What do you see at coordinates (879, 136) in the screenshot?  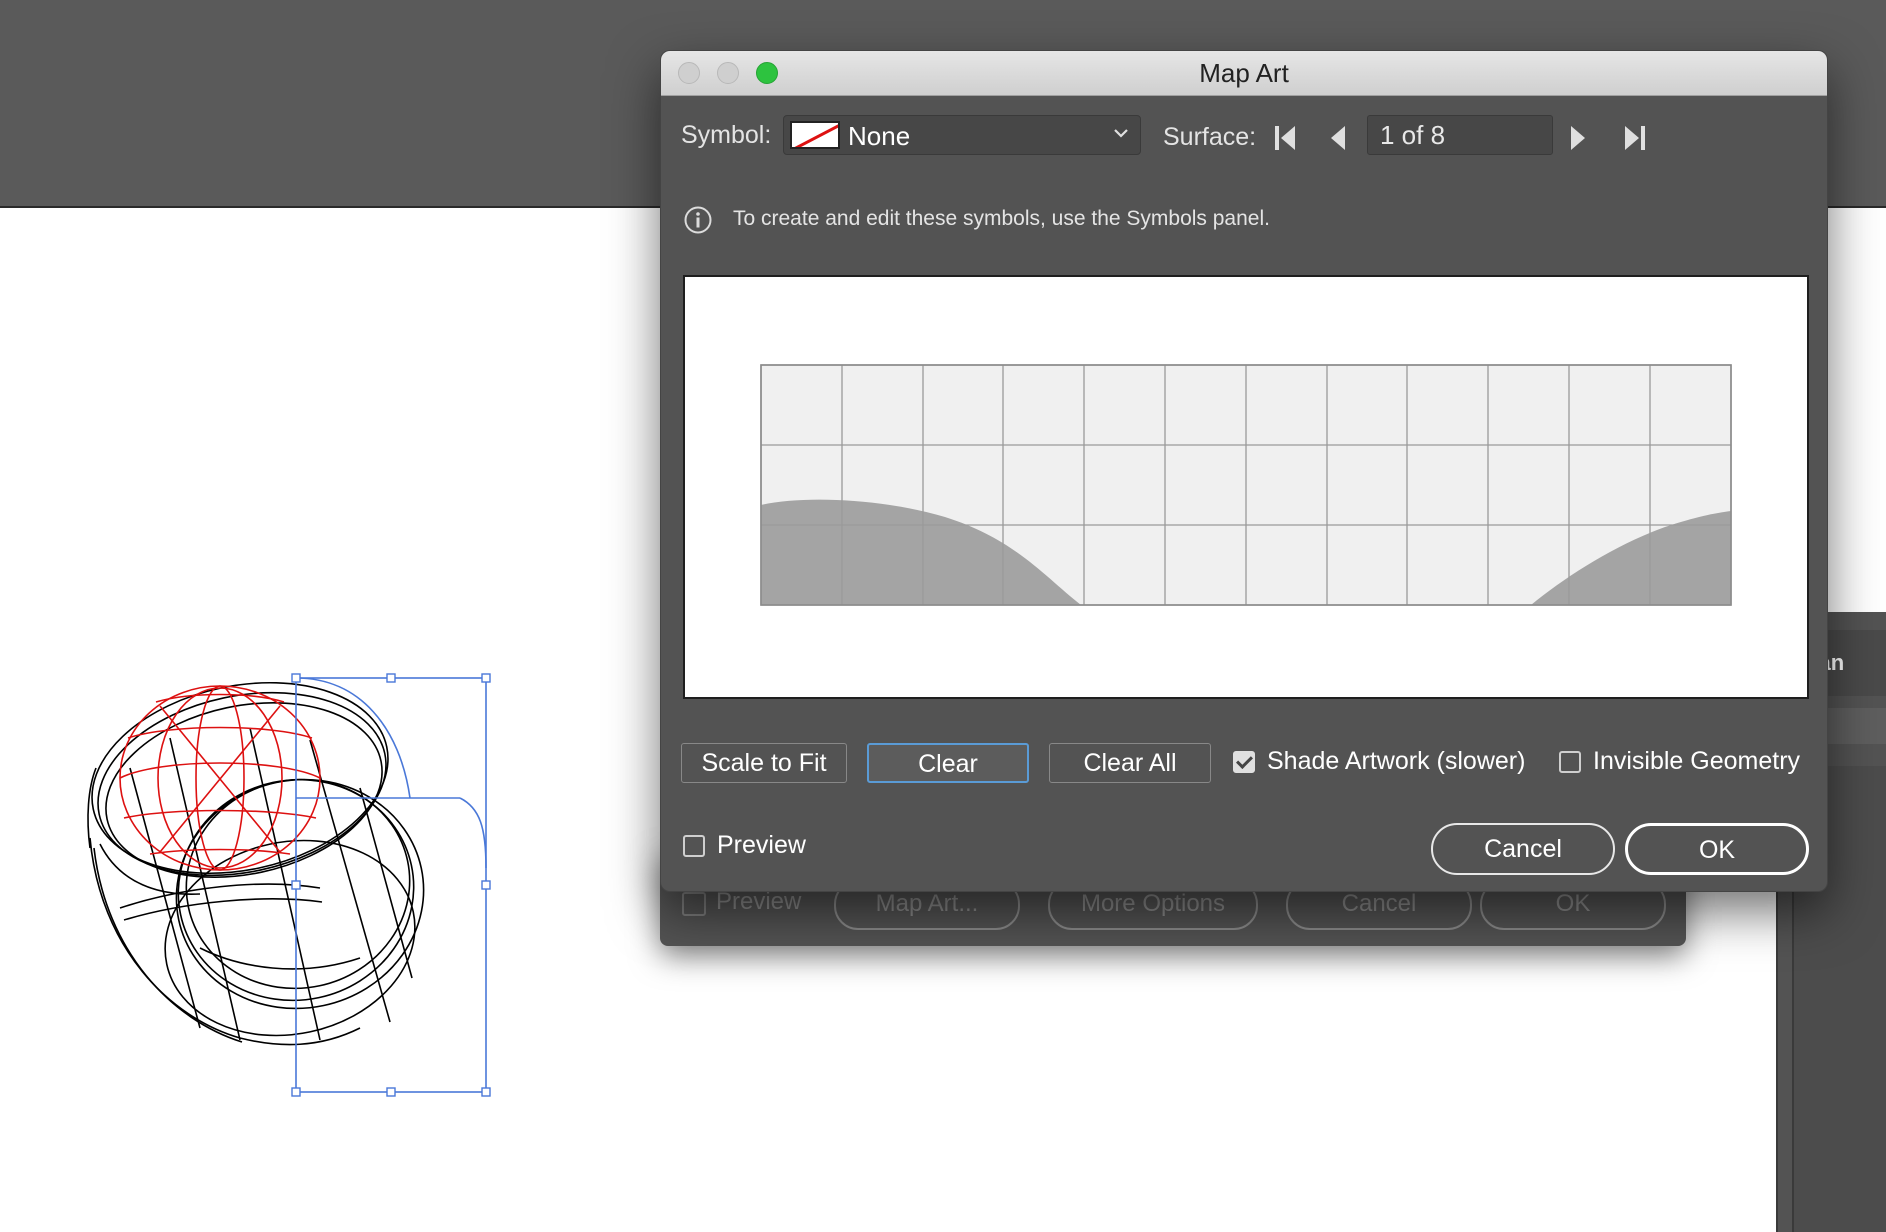 I see `symbol-value: None` at bounding box center [879, 136].